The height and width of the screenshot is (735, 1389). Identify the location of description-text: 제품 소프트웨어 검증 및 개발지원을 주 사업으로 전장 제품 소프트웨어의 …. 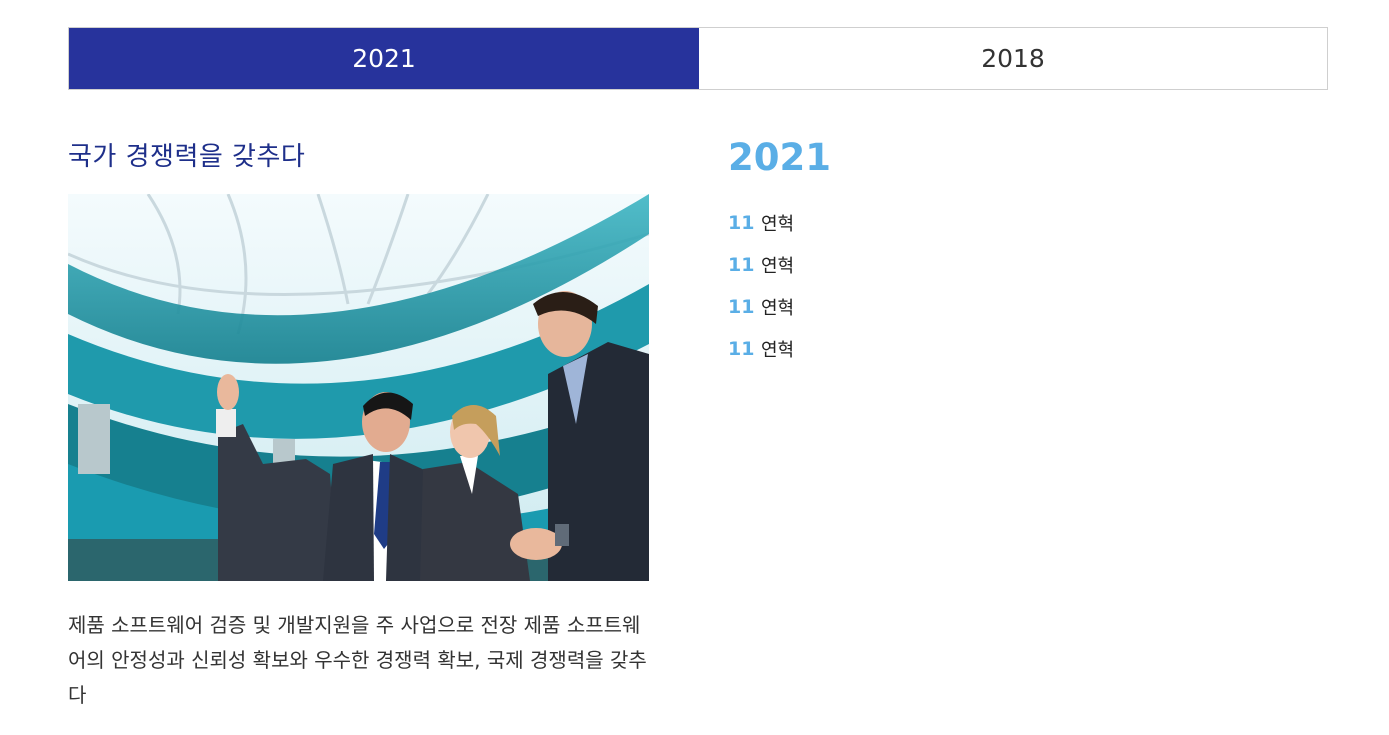
(357, 660).